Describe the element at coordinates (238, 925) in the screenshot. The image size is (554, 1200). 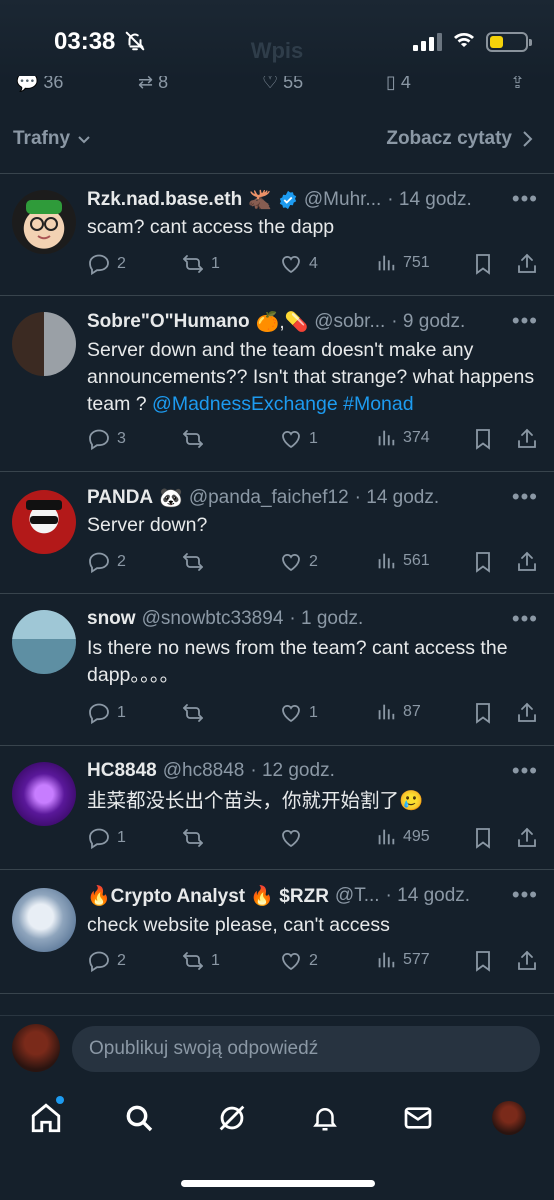
I see `tweet-text: check website please, can't access` at that location.